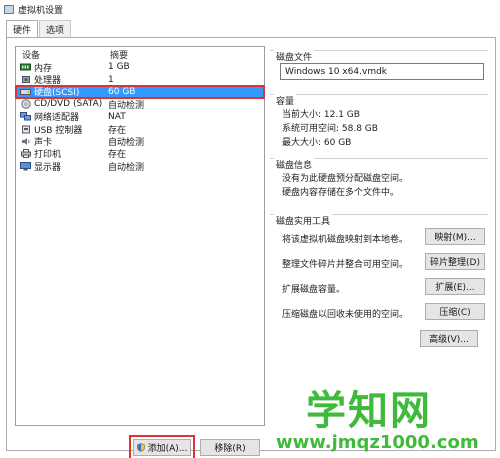 The image size is (500, 458). Describe the element at coordinates (140, 67) in the screenshot. I see `device-row-memory: 内存 1 GB` at that location.